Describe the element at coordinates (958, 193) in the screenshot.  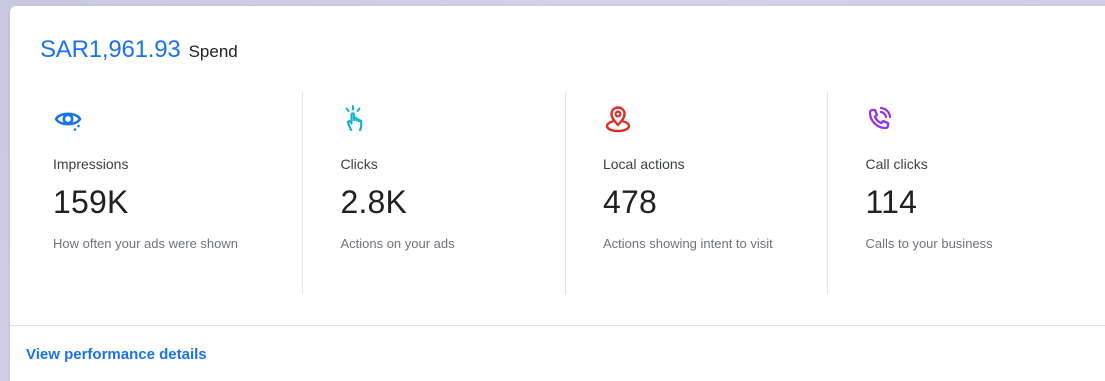
I see `metric-call-clicks: Call clicks 114 Calls to your business` at that location.